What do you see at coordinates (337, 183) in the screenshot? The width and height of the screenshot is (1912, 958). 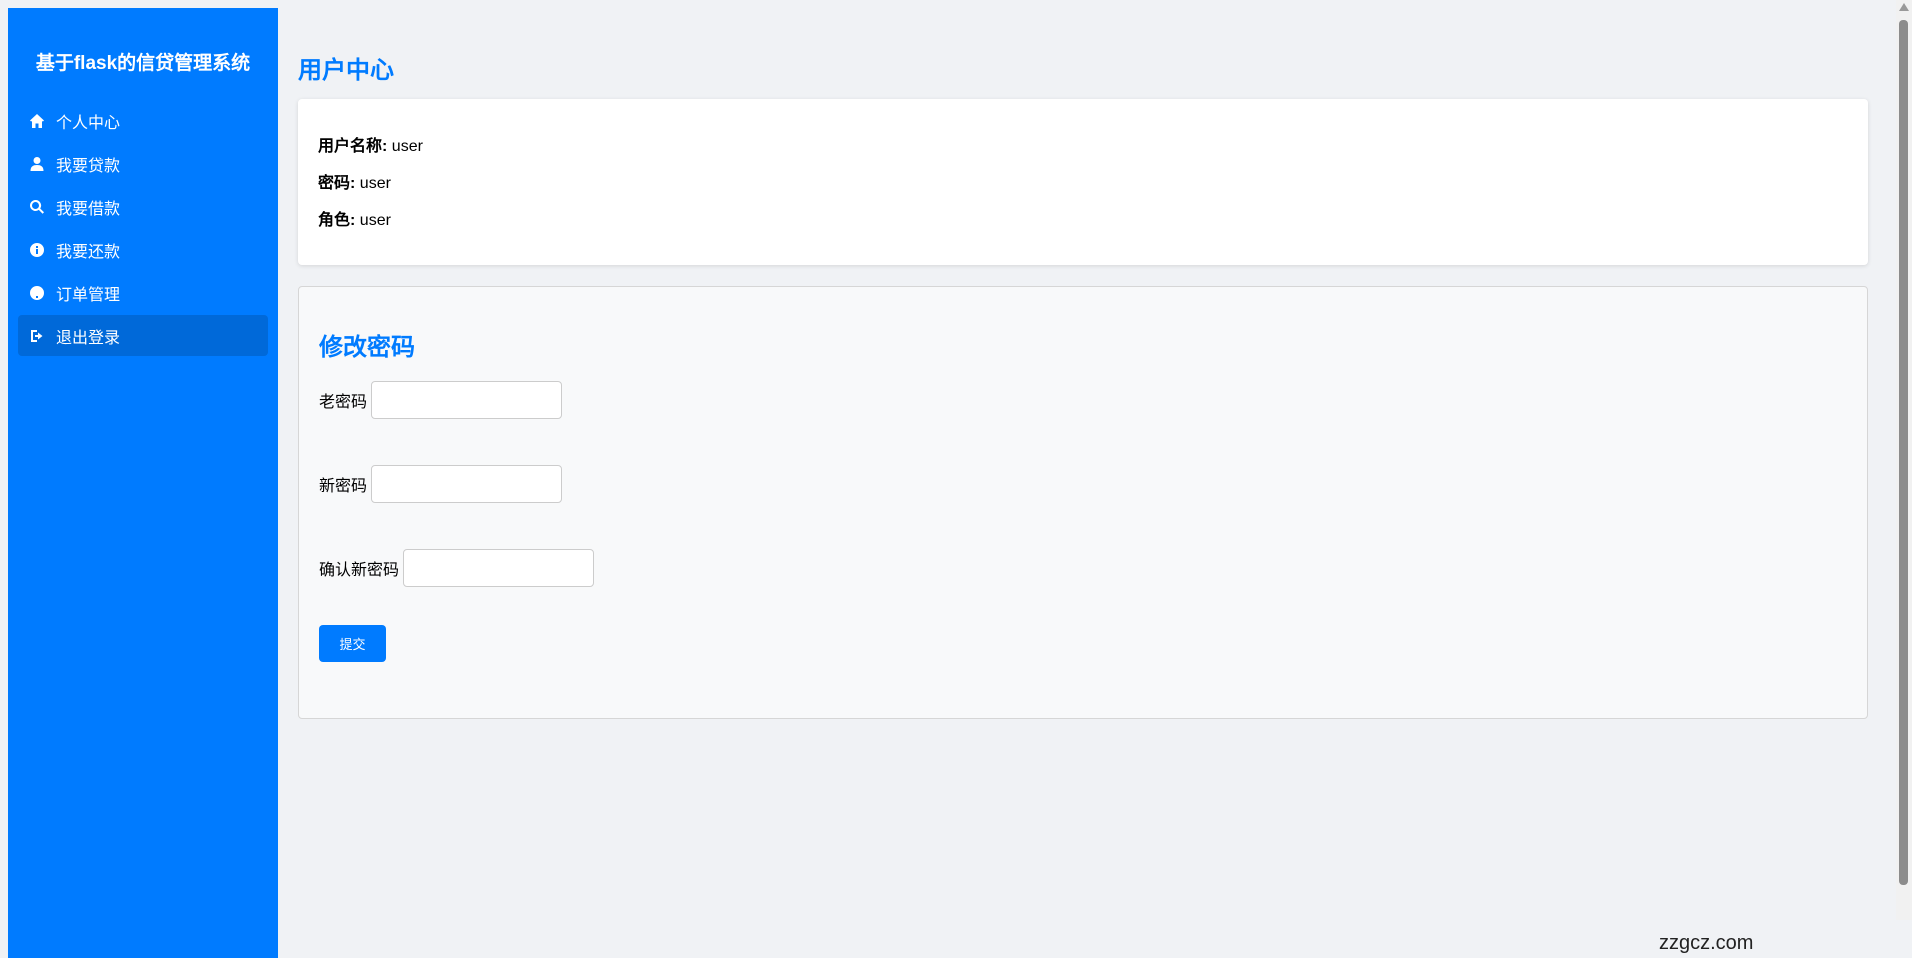 I see `password-label: 密码:` at bounding box center [337, 183].